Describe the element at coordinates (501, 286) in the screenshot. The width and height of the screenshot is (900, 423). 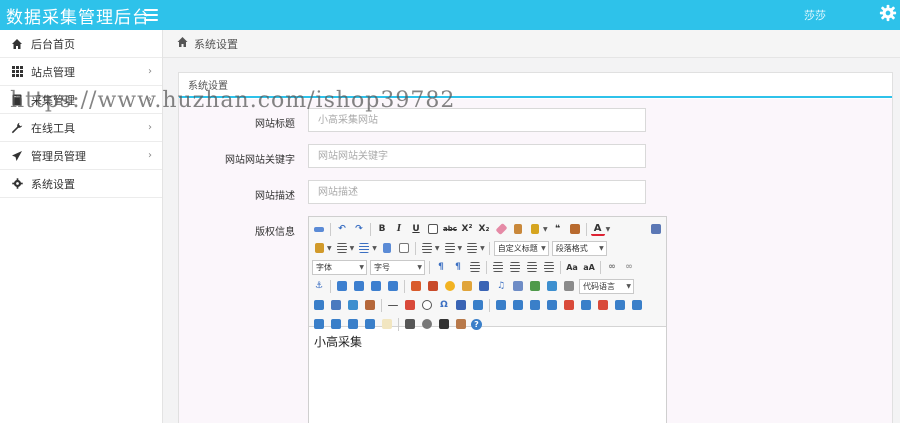
I see `music-icon: ♫` at that location.